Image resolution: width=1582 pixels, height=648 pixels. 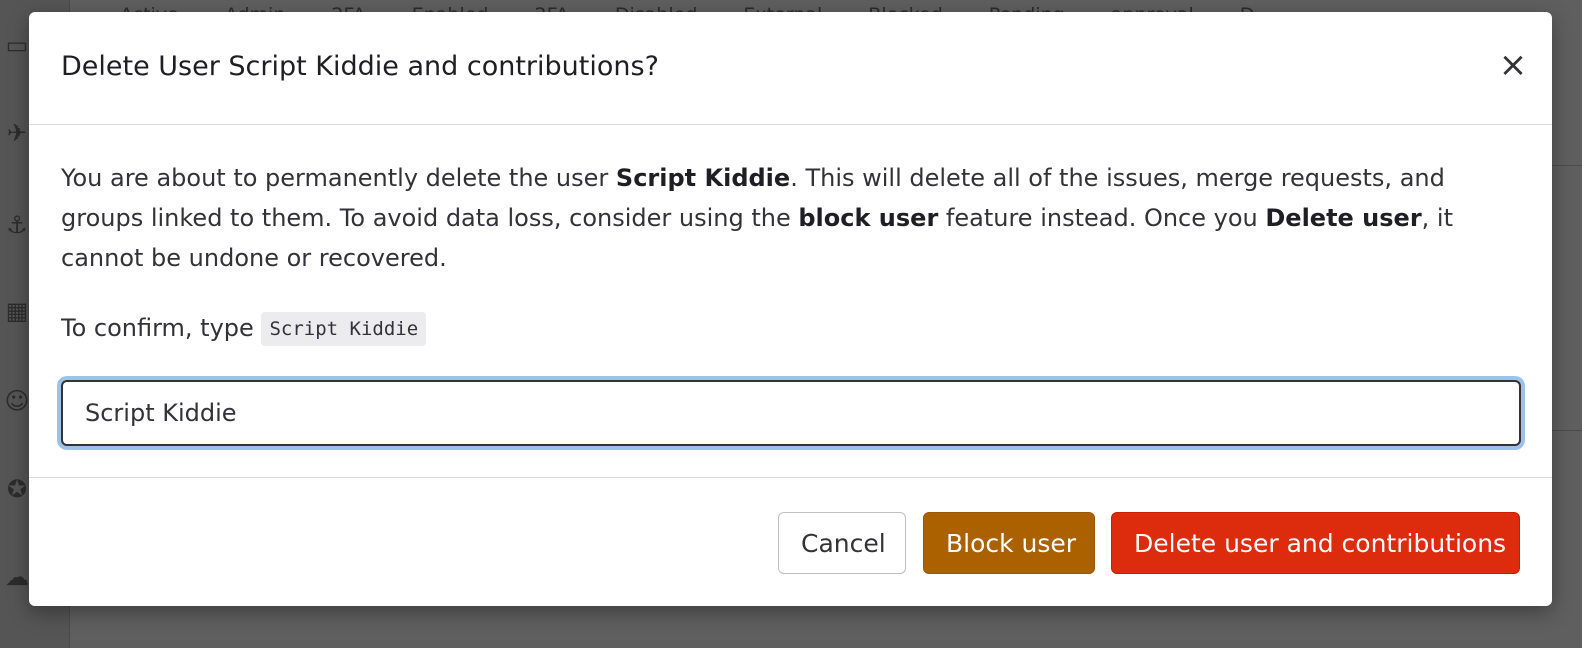 What do you see at coordinates (17, 45) in the screenshot?
I see `monitor-icon: ▭` at bounding box center [17, 45].